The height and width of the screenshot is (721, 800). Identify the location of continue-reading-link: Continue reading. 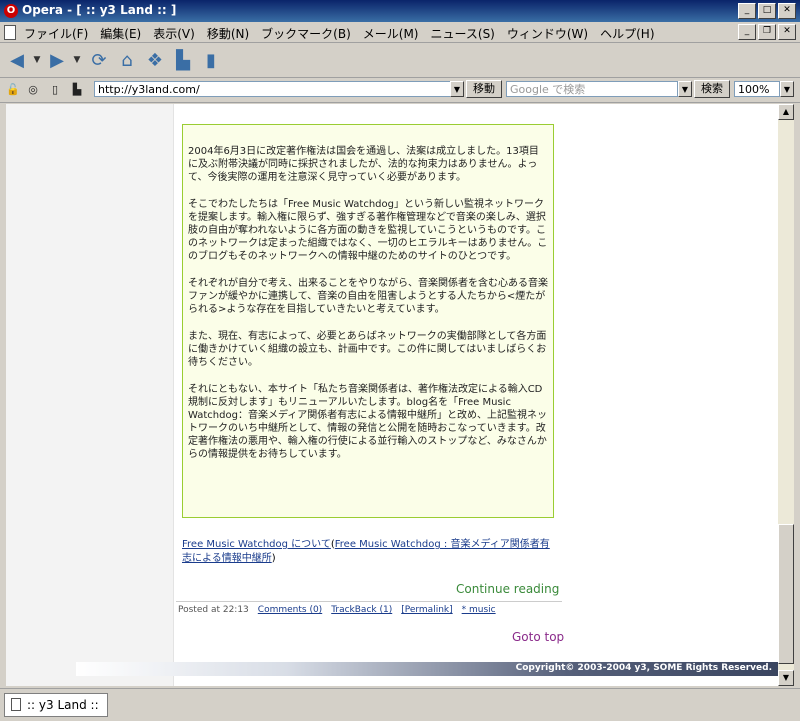
(507, 589).